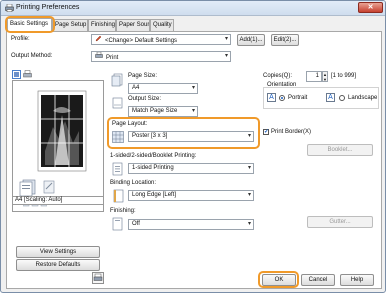 The image size is (386, 293). Describe the element at coordinates (48, 7) in the screenshot. I see `window-title: Printing Preferences` at that location.